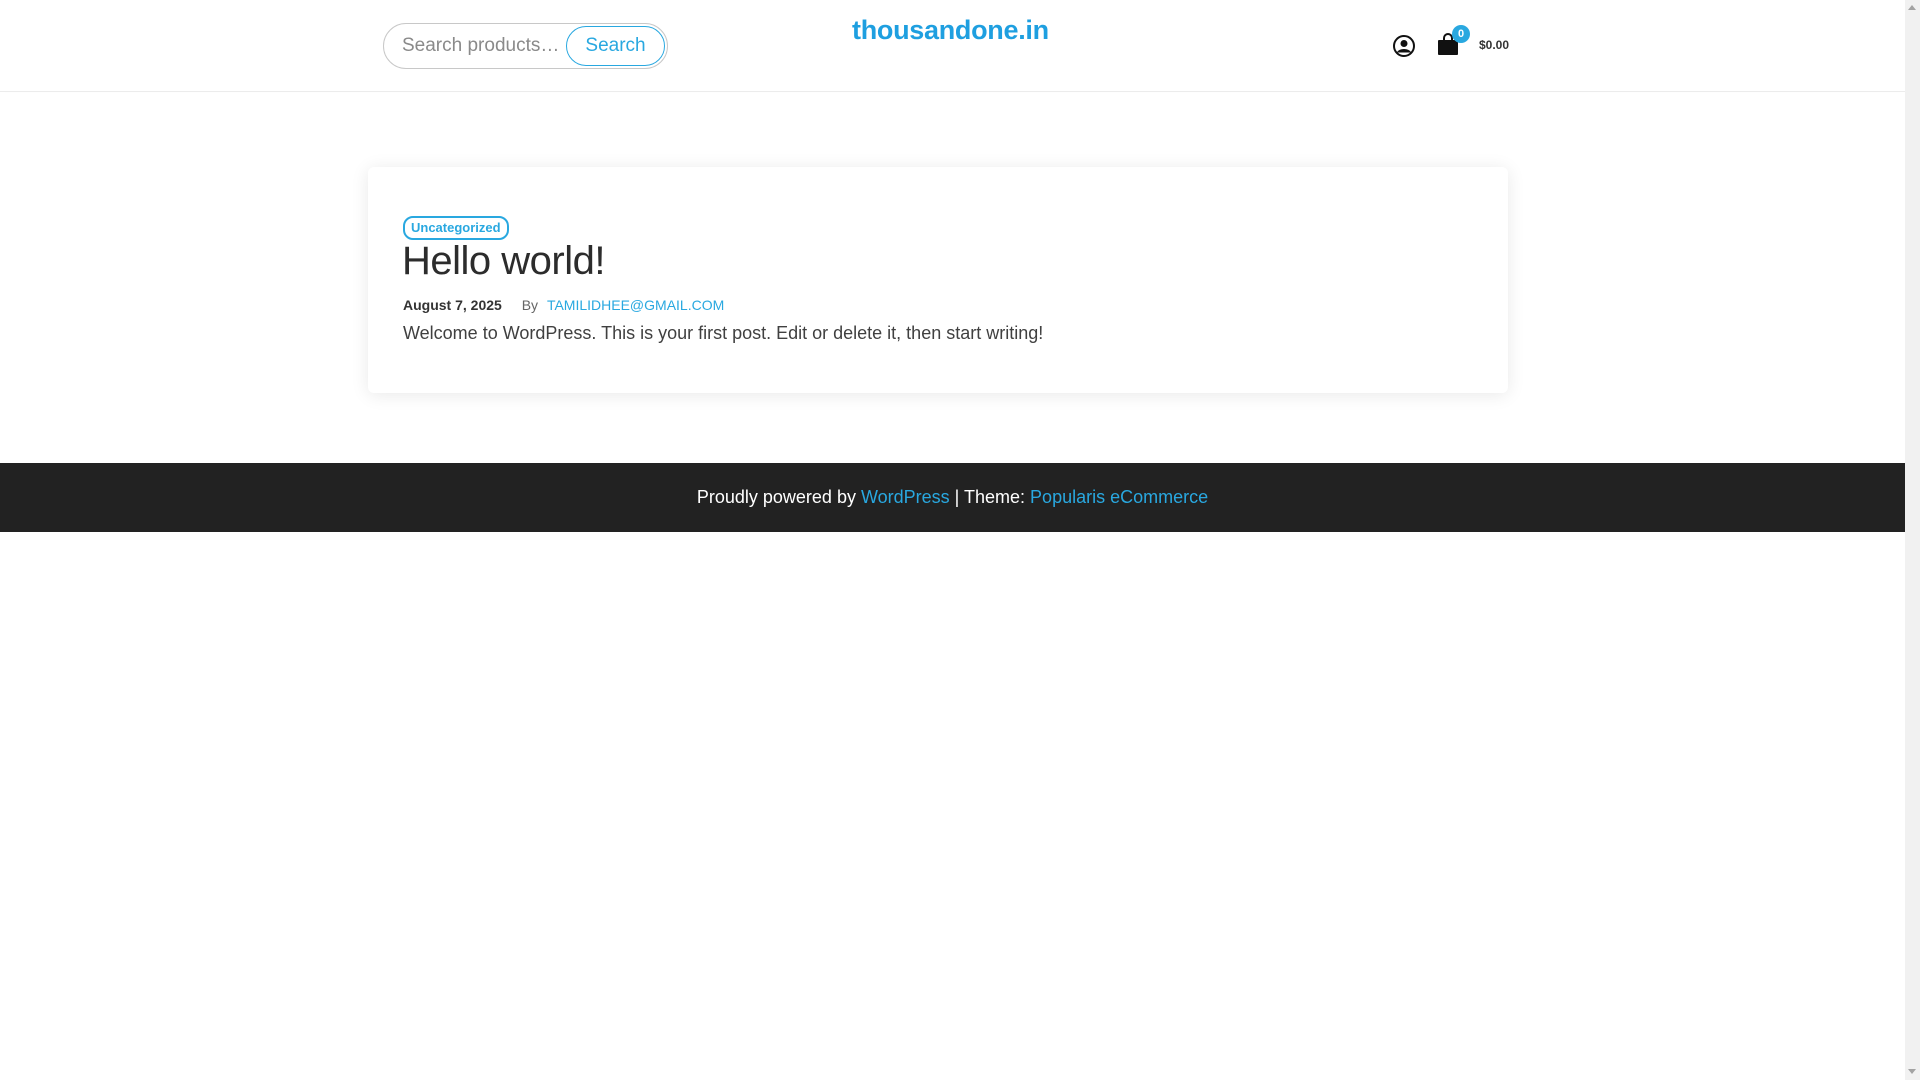  I want to click on main-navigation, so click(952, 122).